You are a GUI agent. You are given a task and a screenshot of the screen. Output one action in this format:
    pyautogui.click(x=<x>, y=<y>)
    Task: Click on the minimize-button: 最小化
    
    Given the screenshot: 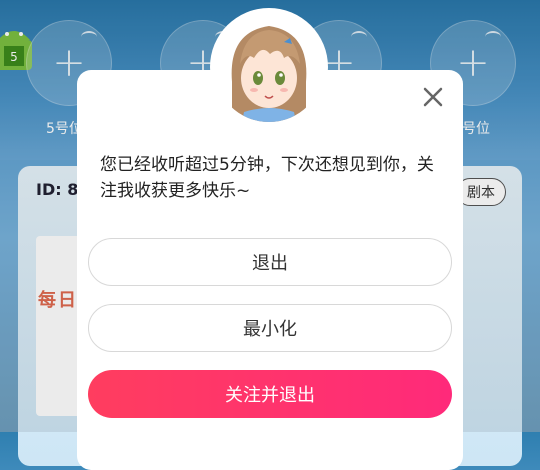 What is the action you would take?
    pyautogui.click(x=270, y=328)
    